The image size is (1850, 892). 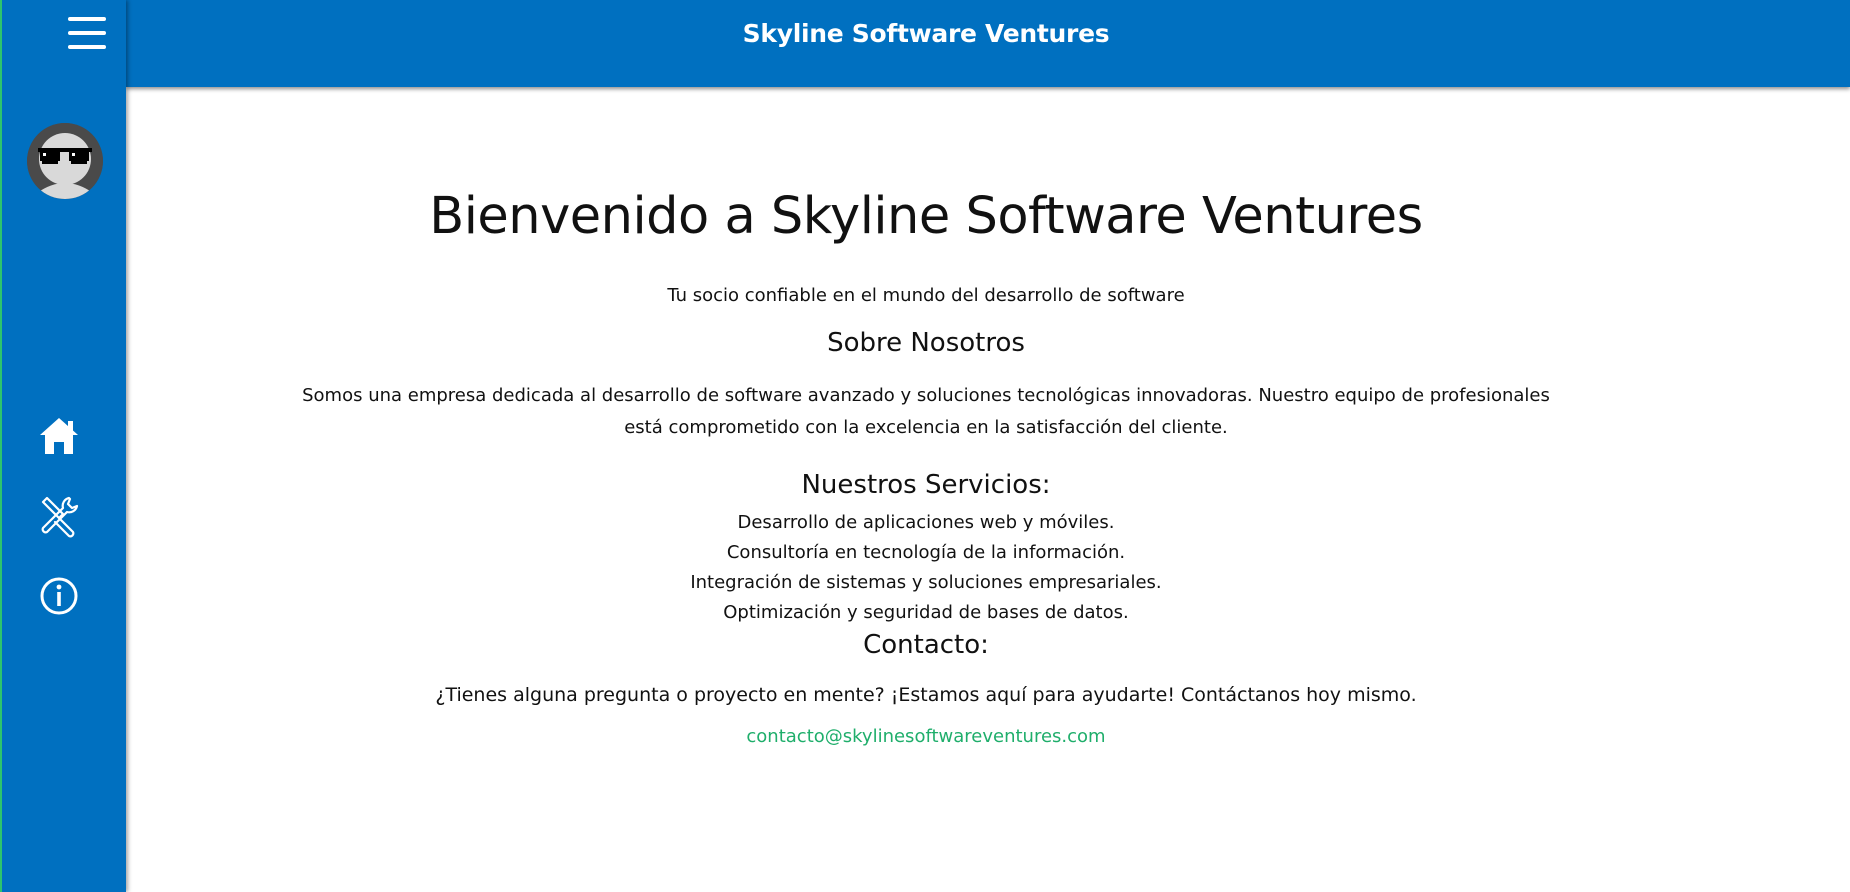 What do you see at coordinates (926, 485) in the screenshot?
I see `services-heading: Nuestros Servicios:` at bounding box center [926, 485].